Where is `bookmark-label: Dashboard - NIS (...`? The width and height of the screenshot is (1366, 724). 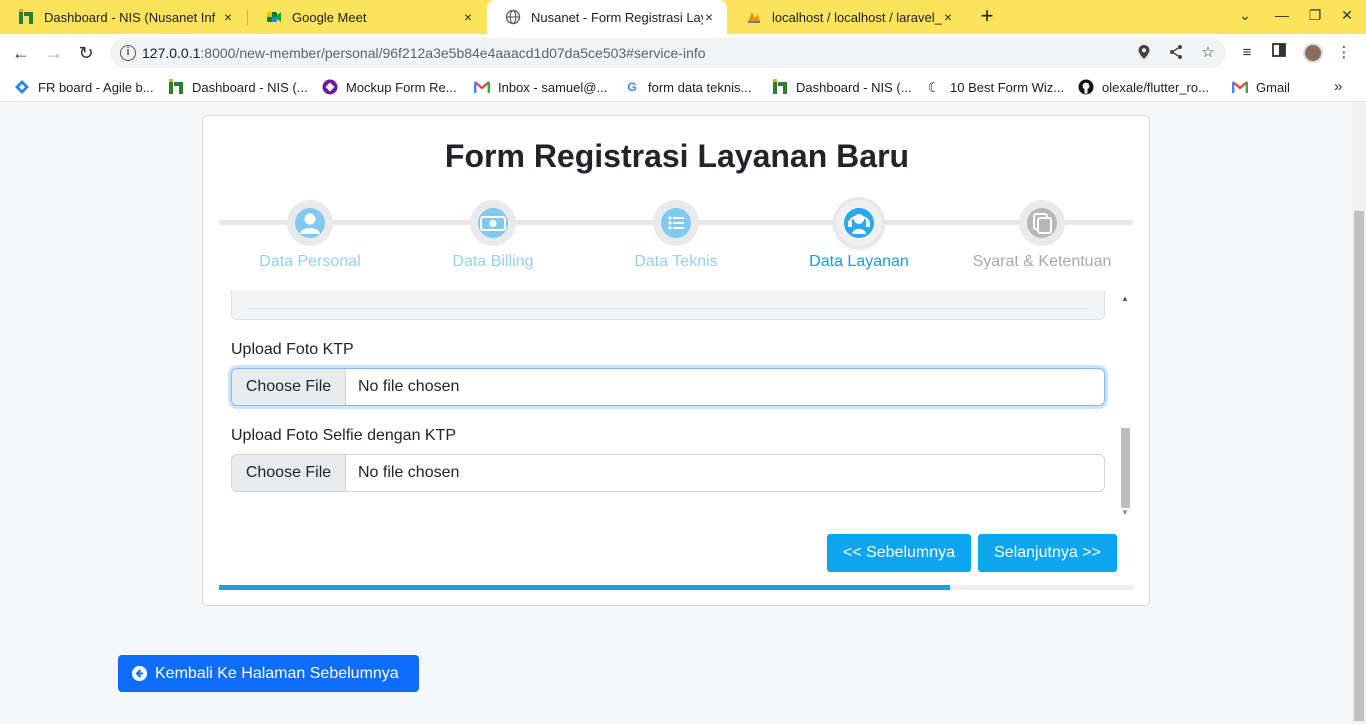
bookmark-label: Dashboard - NIS (... is located at coordinates (250, 87).